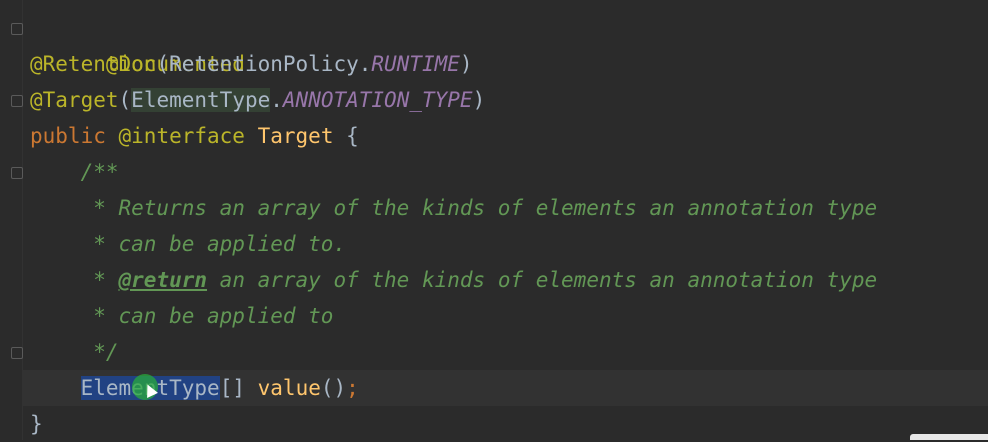 This screenshot has height=442, width=988. What do you see at coordinates (201, 100) in the screenshot?
I see `class-reference-token: ElementType` at bounding box center [201, 100].